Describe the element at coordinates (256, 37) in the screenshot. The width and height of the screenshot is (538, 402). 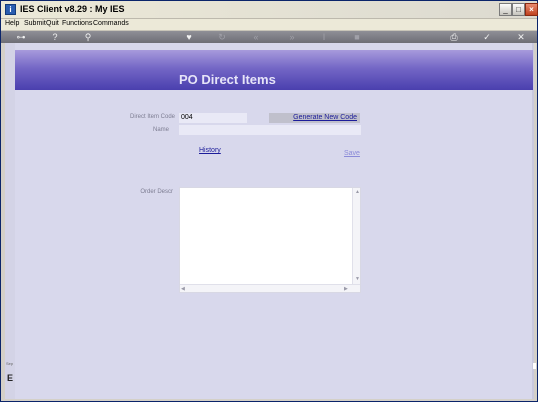
I see `rewind-icon: «` at that location.